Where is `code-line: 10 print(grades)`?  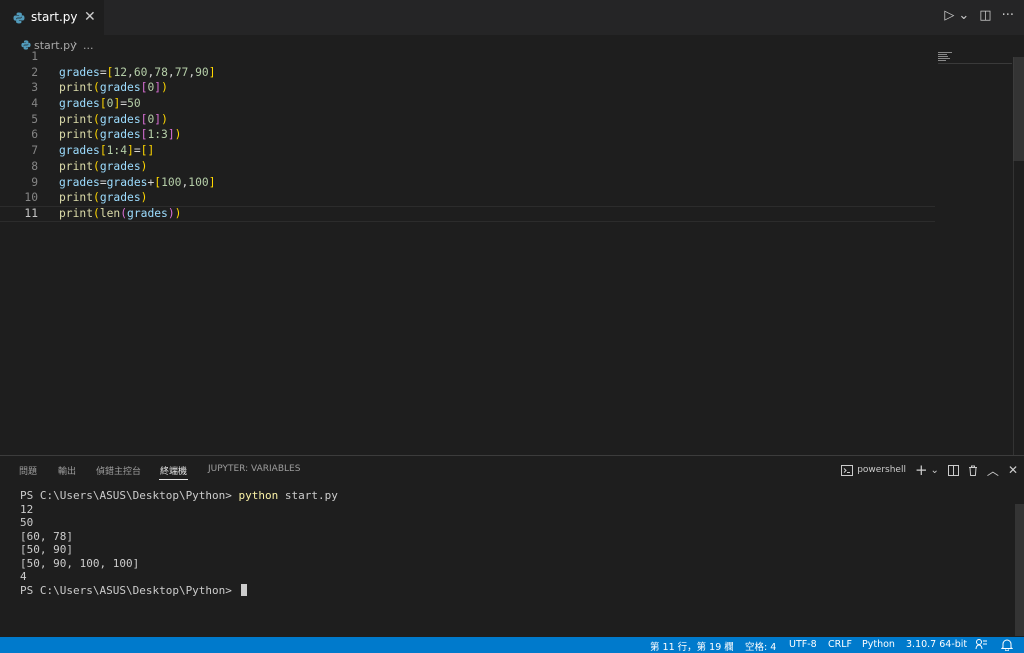 code-line: 10 print(grades) is located at coordinates (467, 198).